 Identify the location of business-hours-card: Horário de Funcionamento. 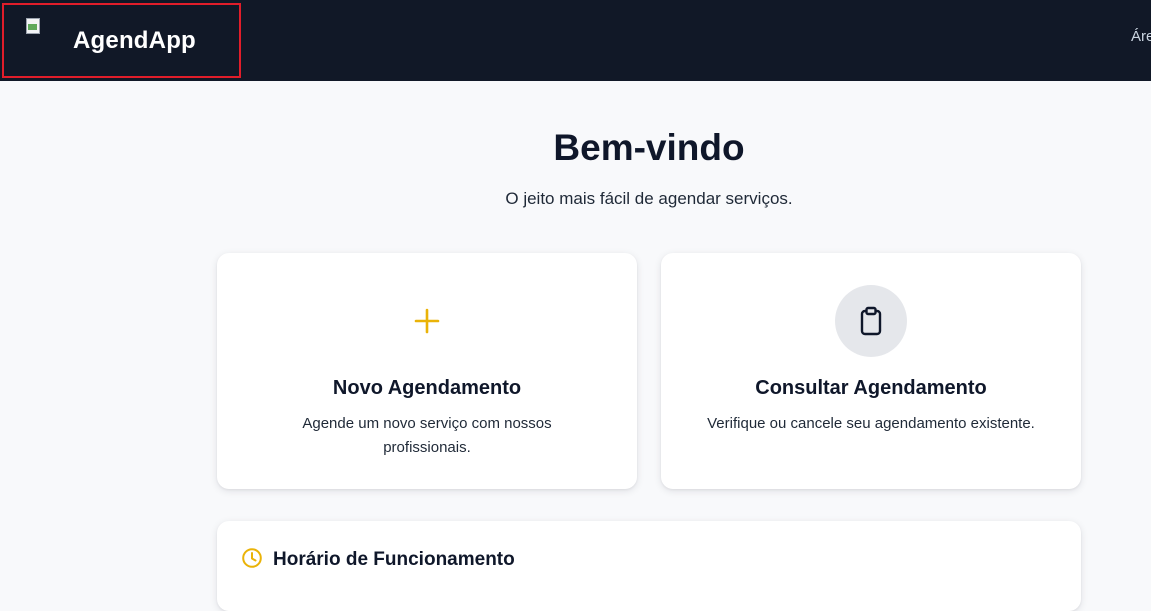
(649, 566).